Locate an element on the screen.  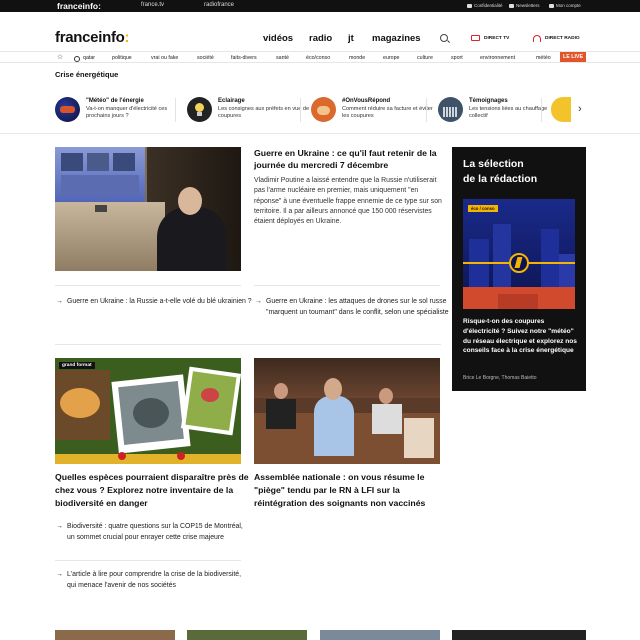
grand-format-badge: grand format is located at coordinates (77, 365).